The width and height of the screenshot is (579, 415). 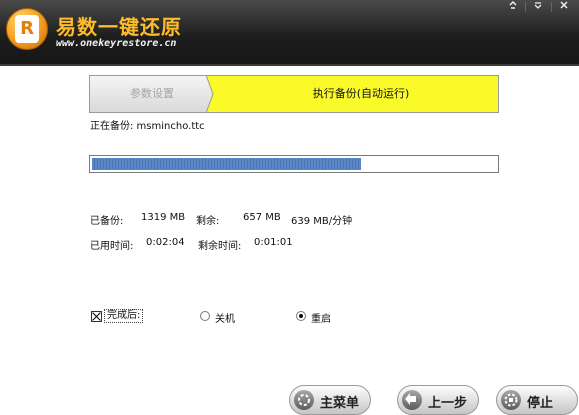 I want to click on backup-progress-bar, so click(x=294, y=164).